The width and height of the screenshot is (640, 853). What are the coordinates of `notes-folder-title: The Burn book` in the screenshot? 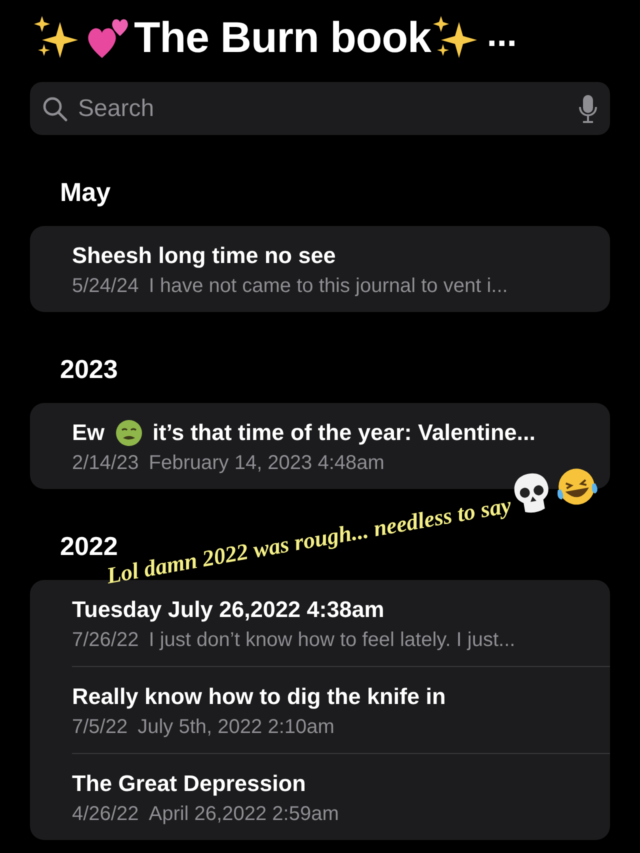 It's located at (282, 38).